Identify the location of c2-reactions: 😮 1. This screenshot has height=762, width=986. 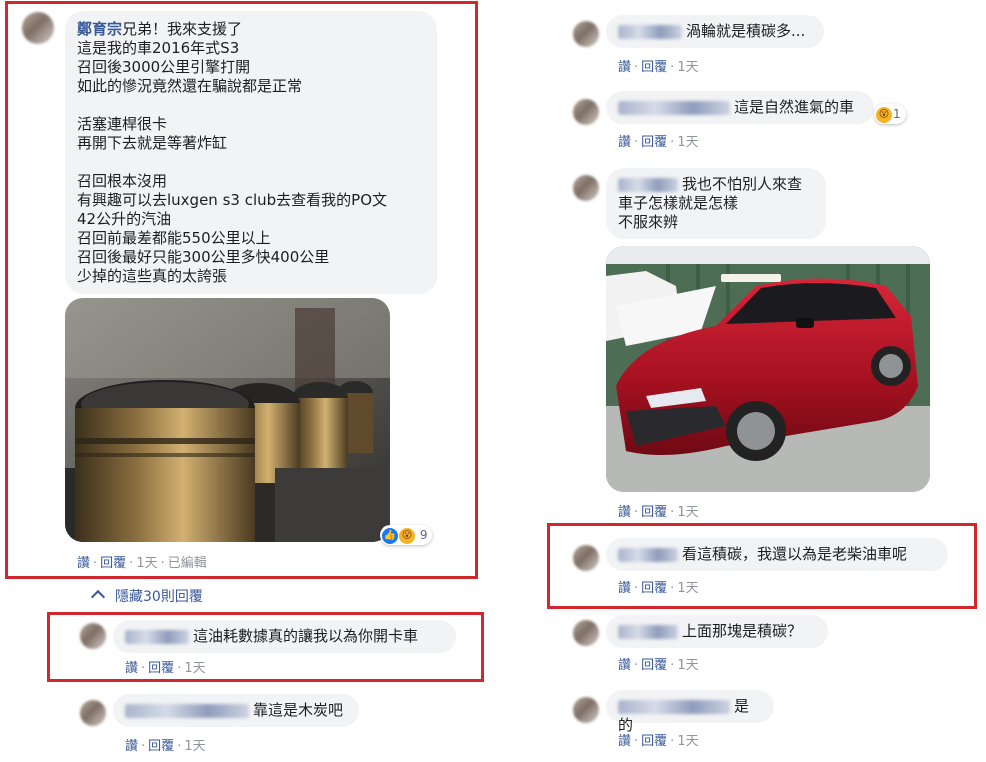
(890, 114).